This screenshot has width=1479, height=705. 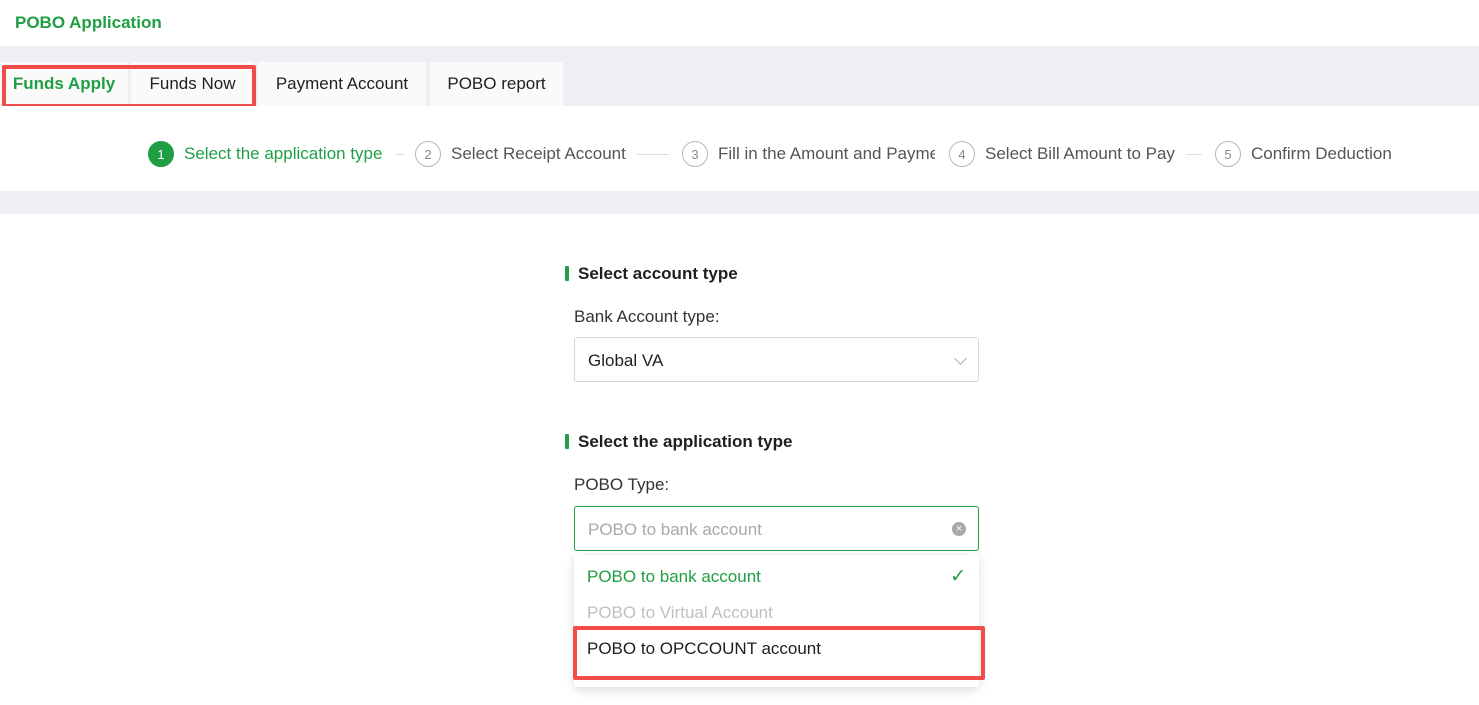 I want to click on clear-icon: ×, so click(x=959, y=529).